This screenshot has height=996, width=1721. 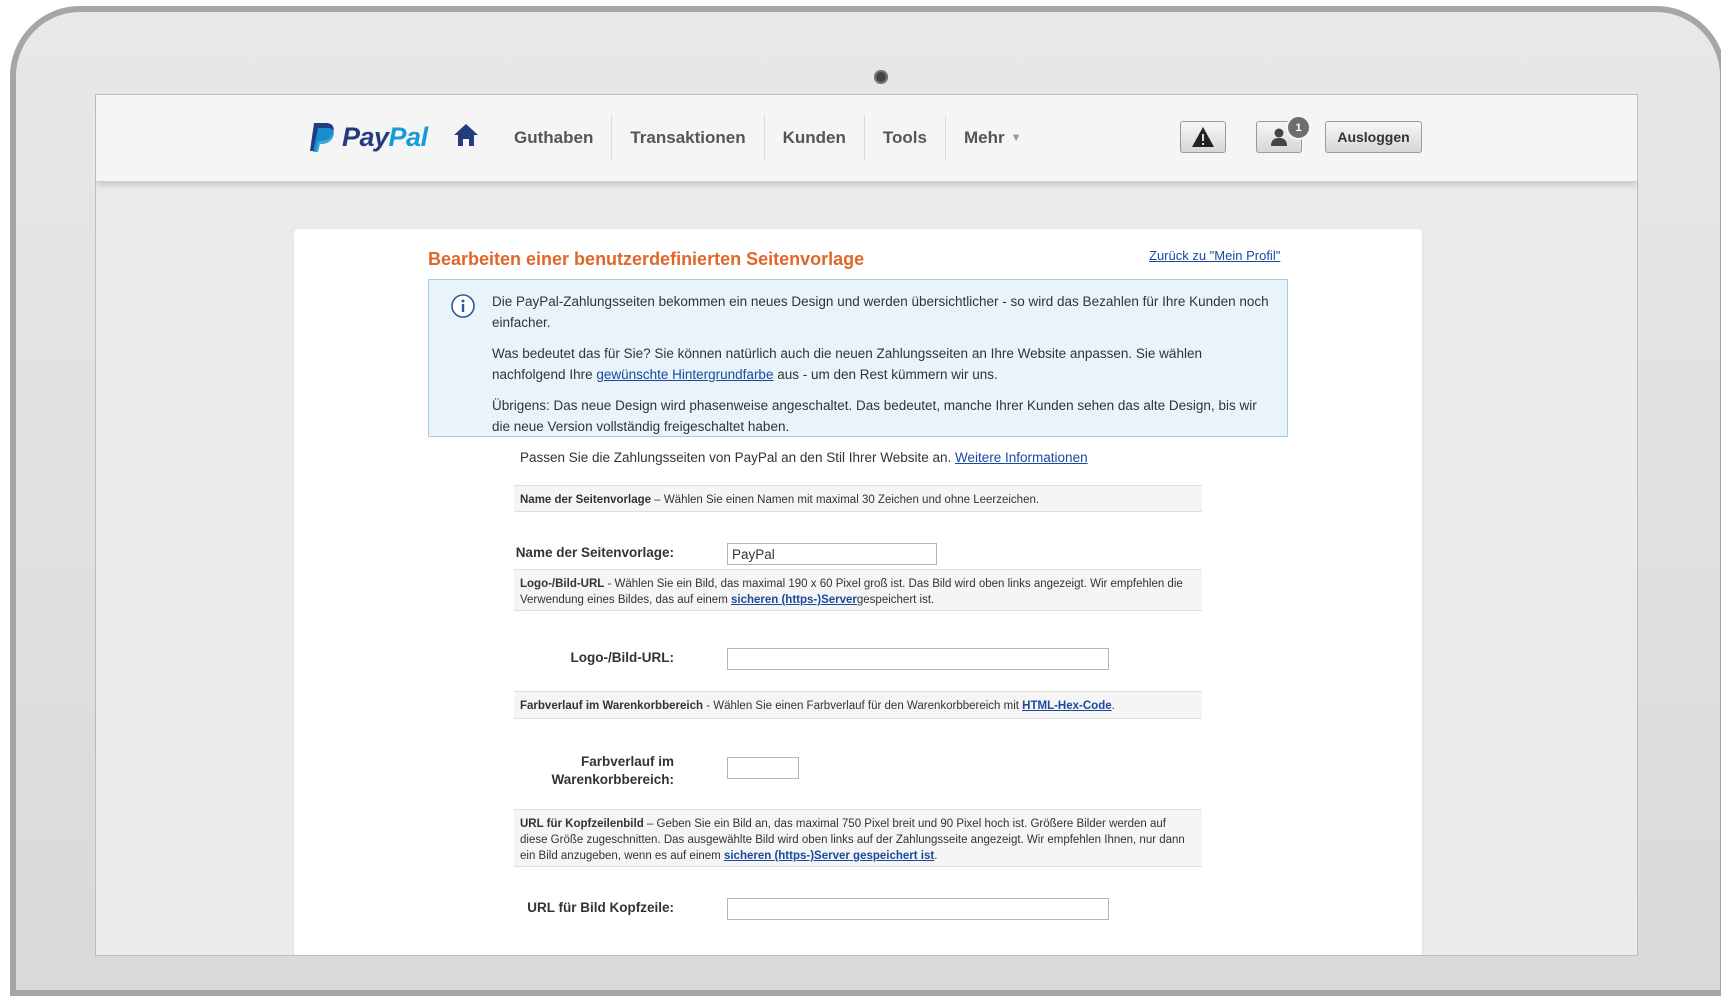 What do you see at coordinates (408, 136) in the screenshot?
I see `wordmark-pal: Pal` at bounding box center [408, 136].